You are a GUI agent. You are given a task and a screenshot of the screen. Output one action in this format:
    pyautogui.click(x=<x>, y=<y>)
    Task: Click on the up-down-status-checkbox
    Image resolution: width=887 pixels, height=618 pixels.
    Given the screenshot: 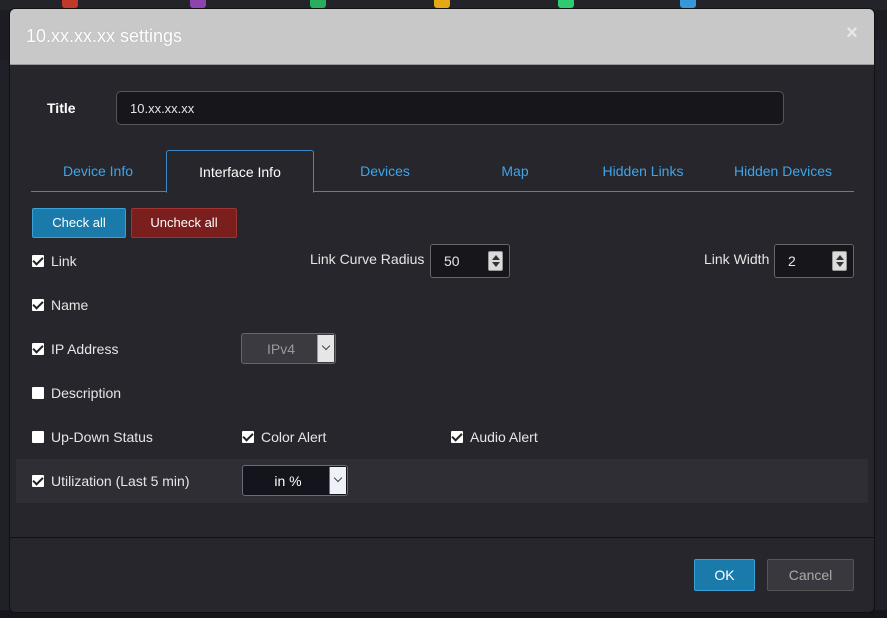 What is the action you would take?
    pyautogui.click(x=38, y=437)
    